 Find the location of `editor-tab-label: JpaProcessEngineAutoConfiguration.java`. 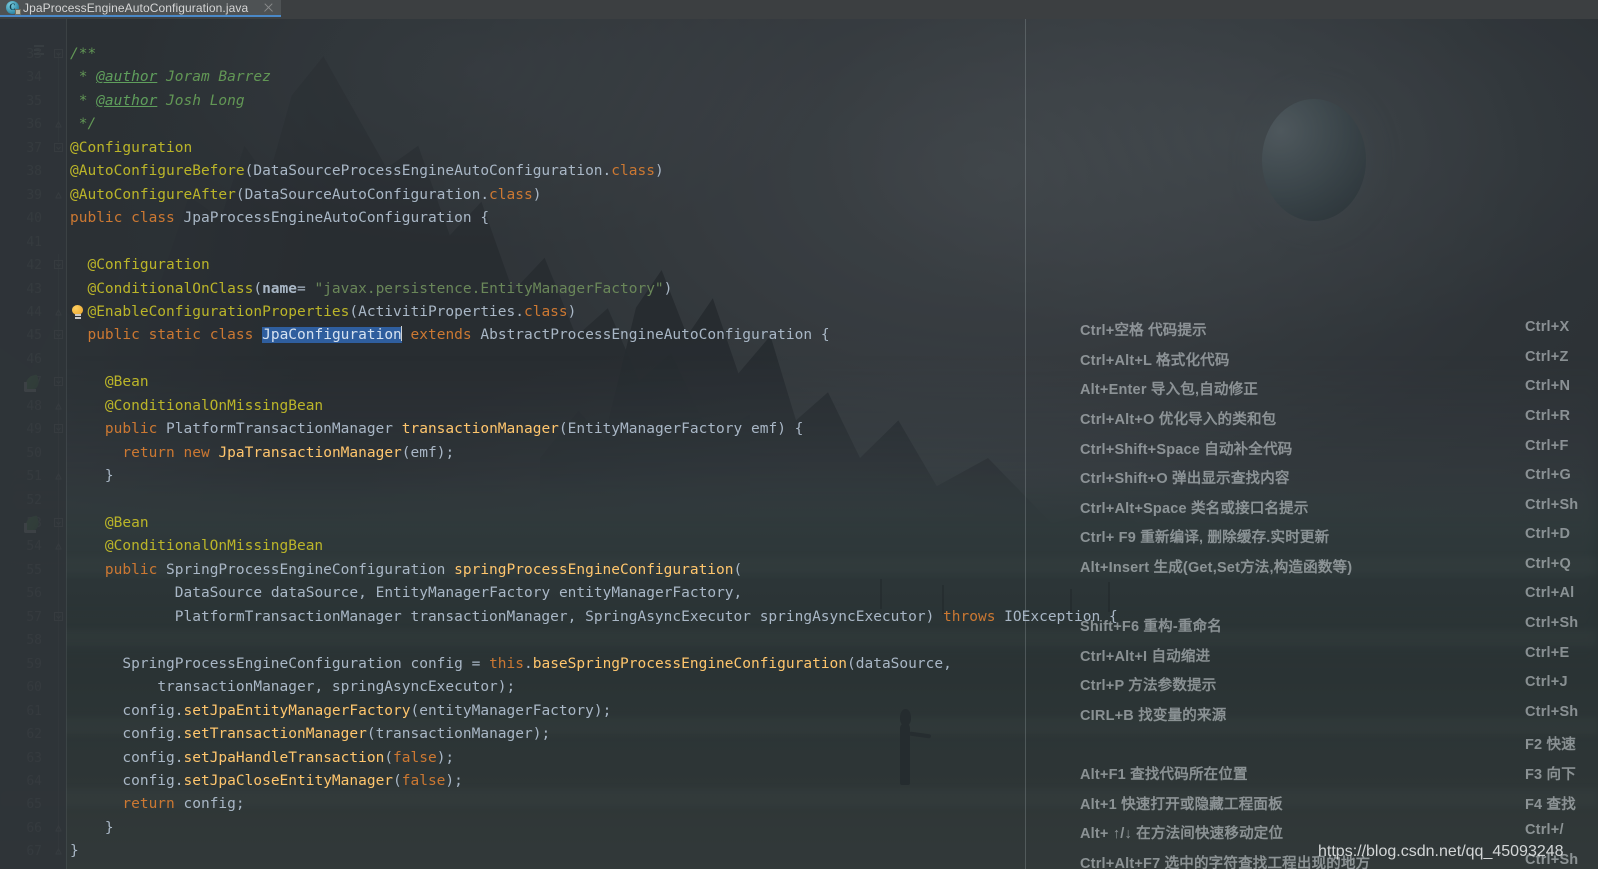

editor-tab-label: JpaProcessEngineAutoConfiguration.java is located at coordinates (136, 7).